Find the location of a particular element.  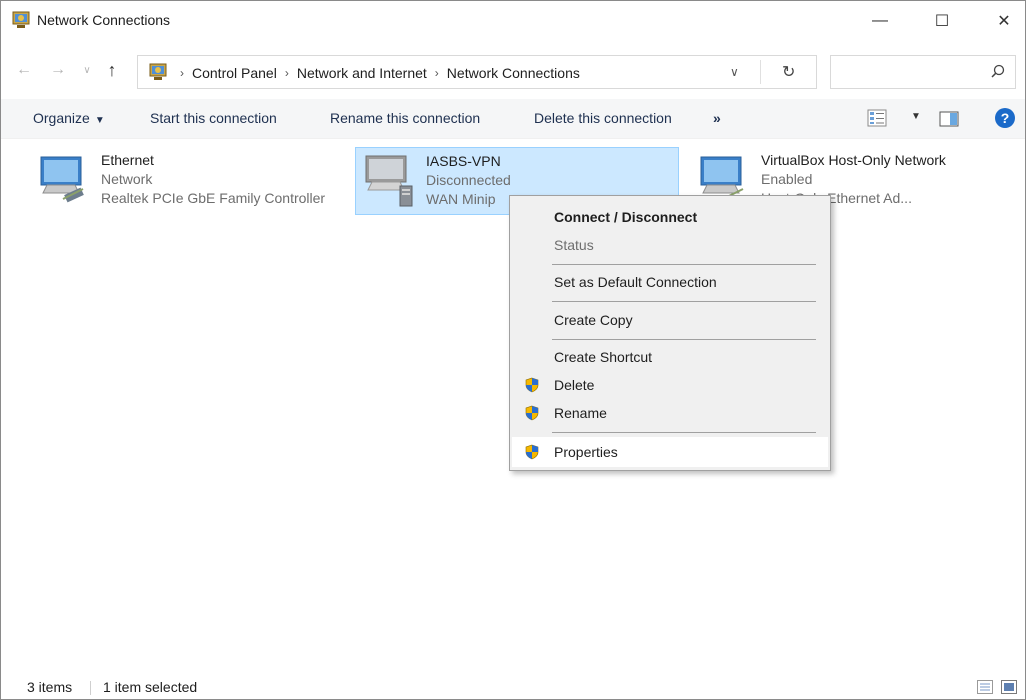

chevron-down-icon: ∨ is located at coordinates (87, 70).